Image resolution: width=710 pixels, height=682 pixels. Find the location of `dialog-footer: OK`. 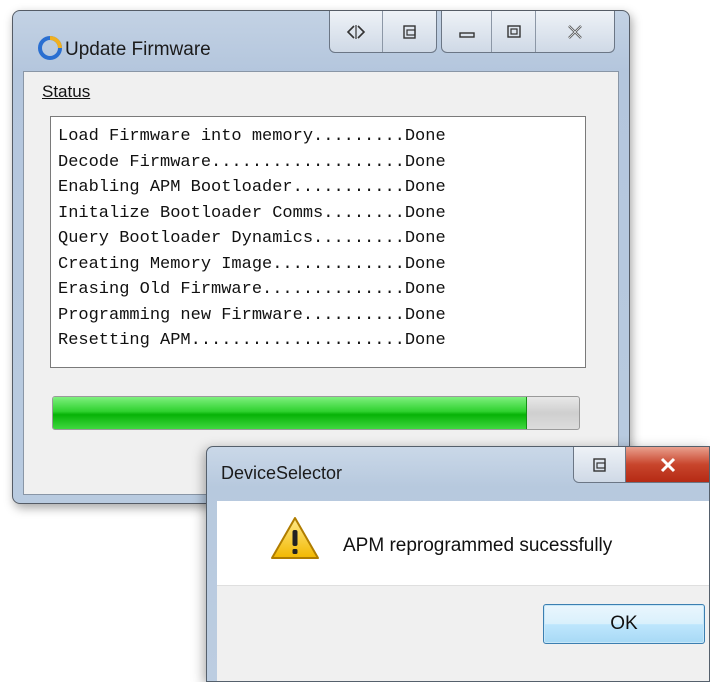

dialog-footer: OK is located at coordinates (463, 633).